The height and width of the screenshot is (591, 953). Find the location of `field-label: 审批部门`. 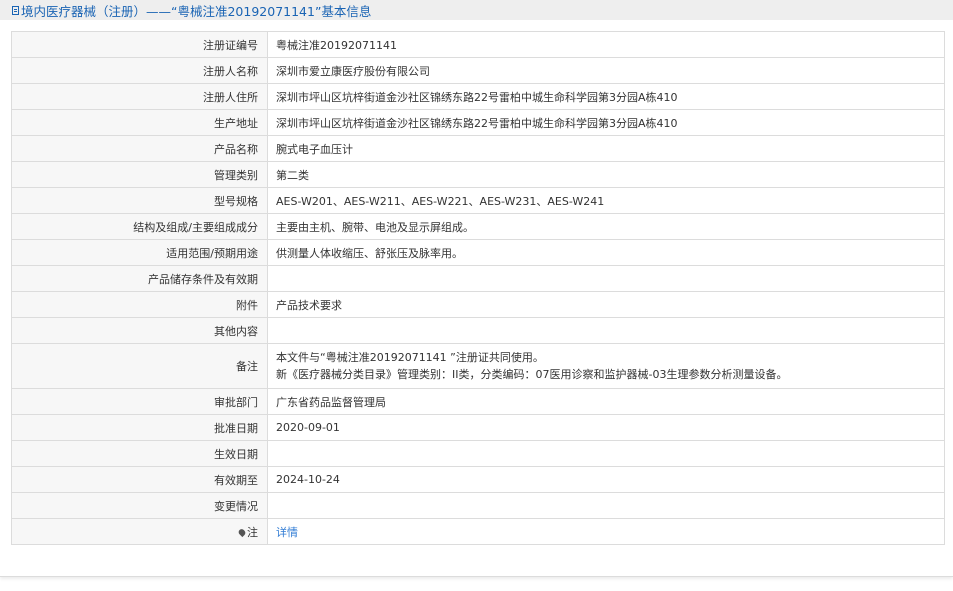

field-label: 审批部门 is located at coordinates (139, 401).